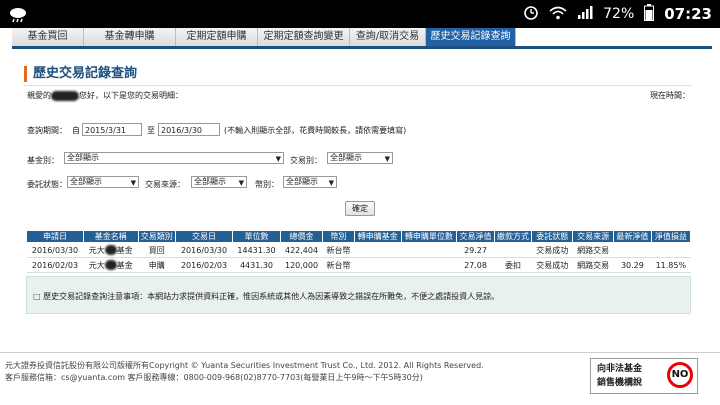 The height and width of the screenshot is (405, 720). Describe the element at coordinates (310, 182) in the screenshot. I see `currency-select: 全部顯示 ▼` at that location.